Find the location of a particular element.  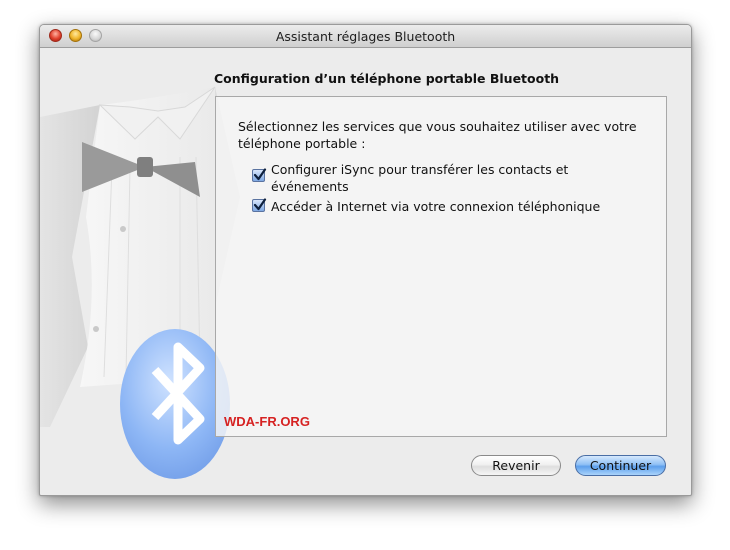

continue-button: Continuer is located at coordinates (620, 465).